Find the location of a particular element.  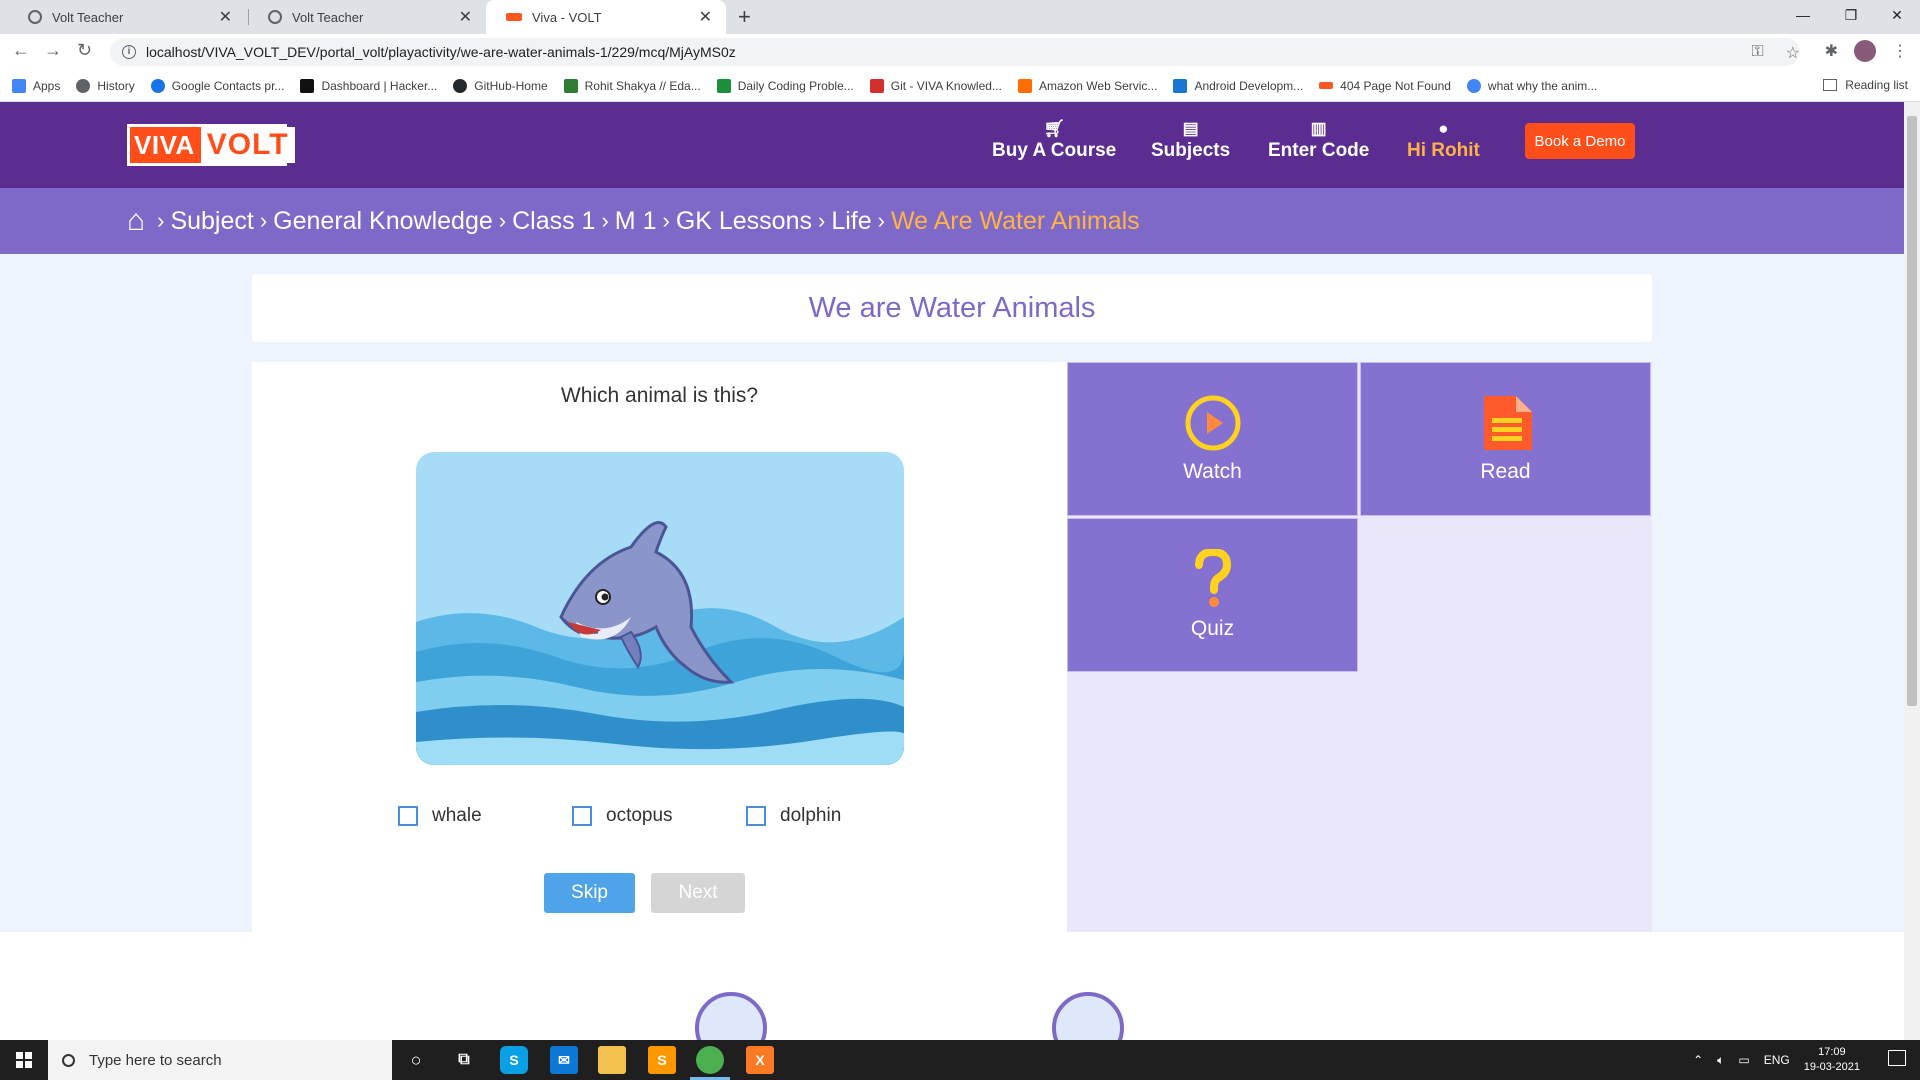

gmail-icon is located at coordinates (876, 85).